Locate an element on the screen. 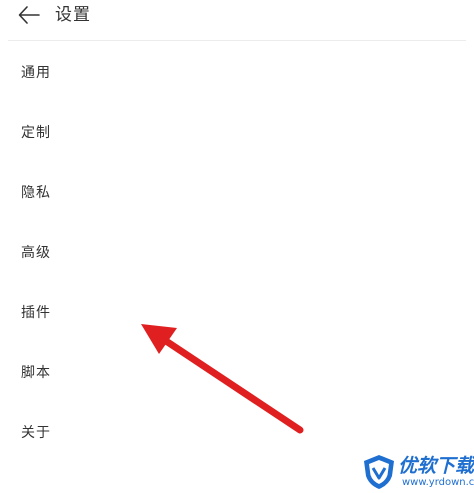 The width and height of the screenshot is (474, 493). watermark-logo: 优软下载 www.yrdown.com is located at coordinates (418, 471).